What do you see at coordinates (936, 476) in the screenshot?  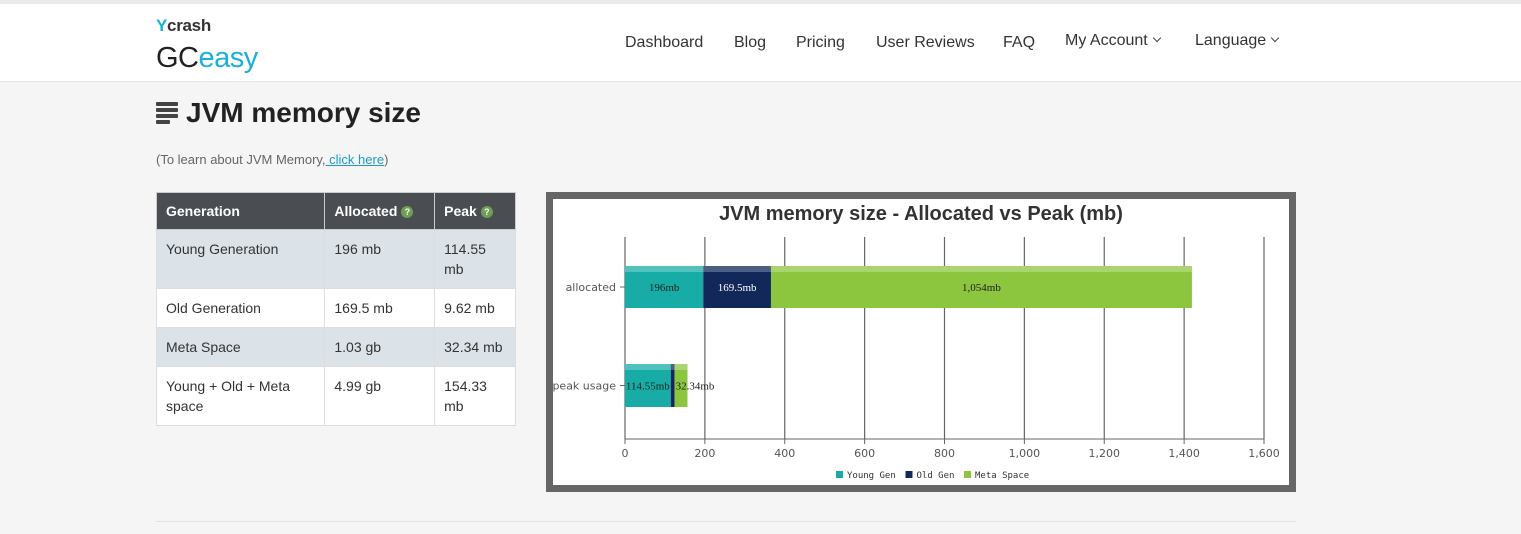 I see `legend-label: Old Gen` at bounding box center [936, 476].